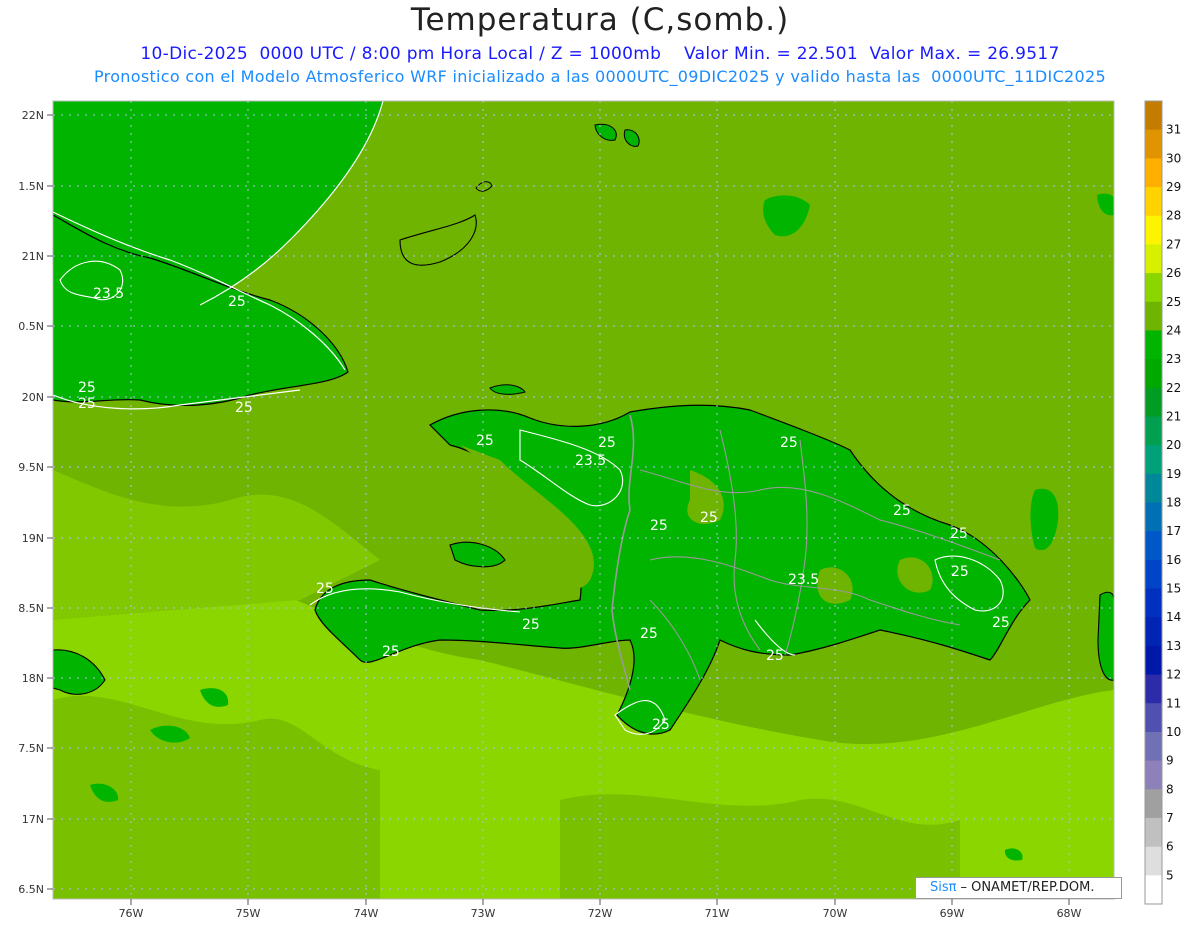 This screenshot has width=1200, height=927. I want to click on lat-label: 7.5N, so click(31, 748).